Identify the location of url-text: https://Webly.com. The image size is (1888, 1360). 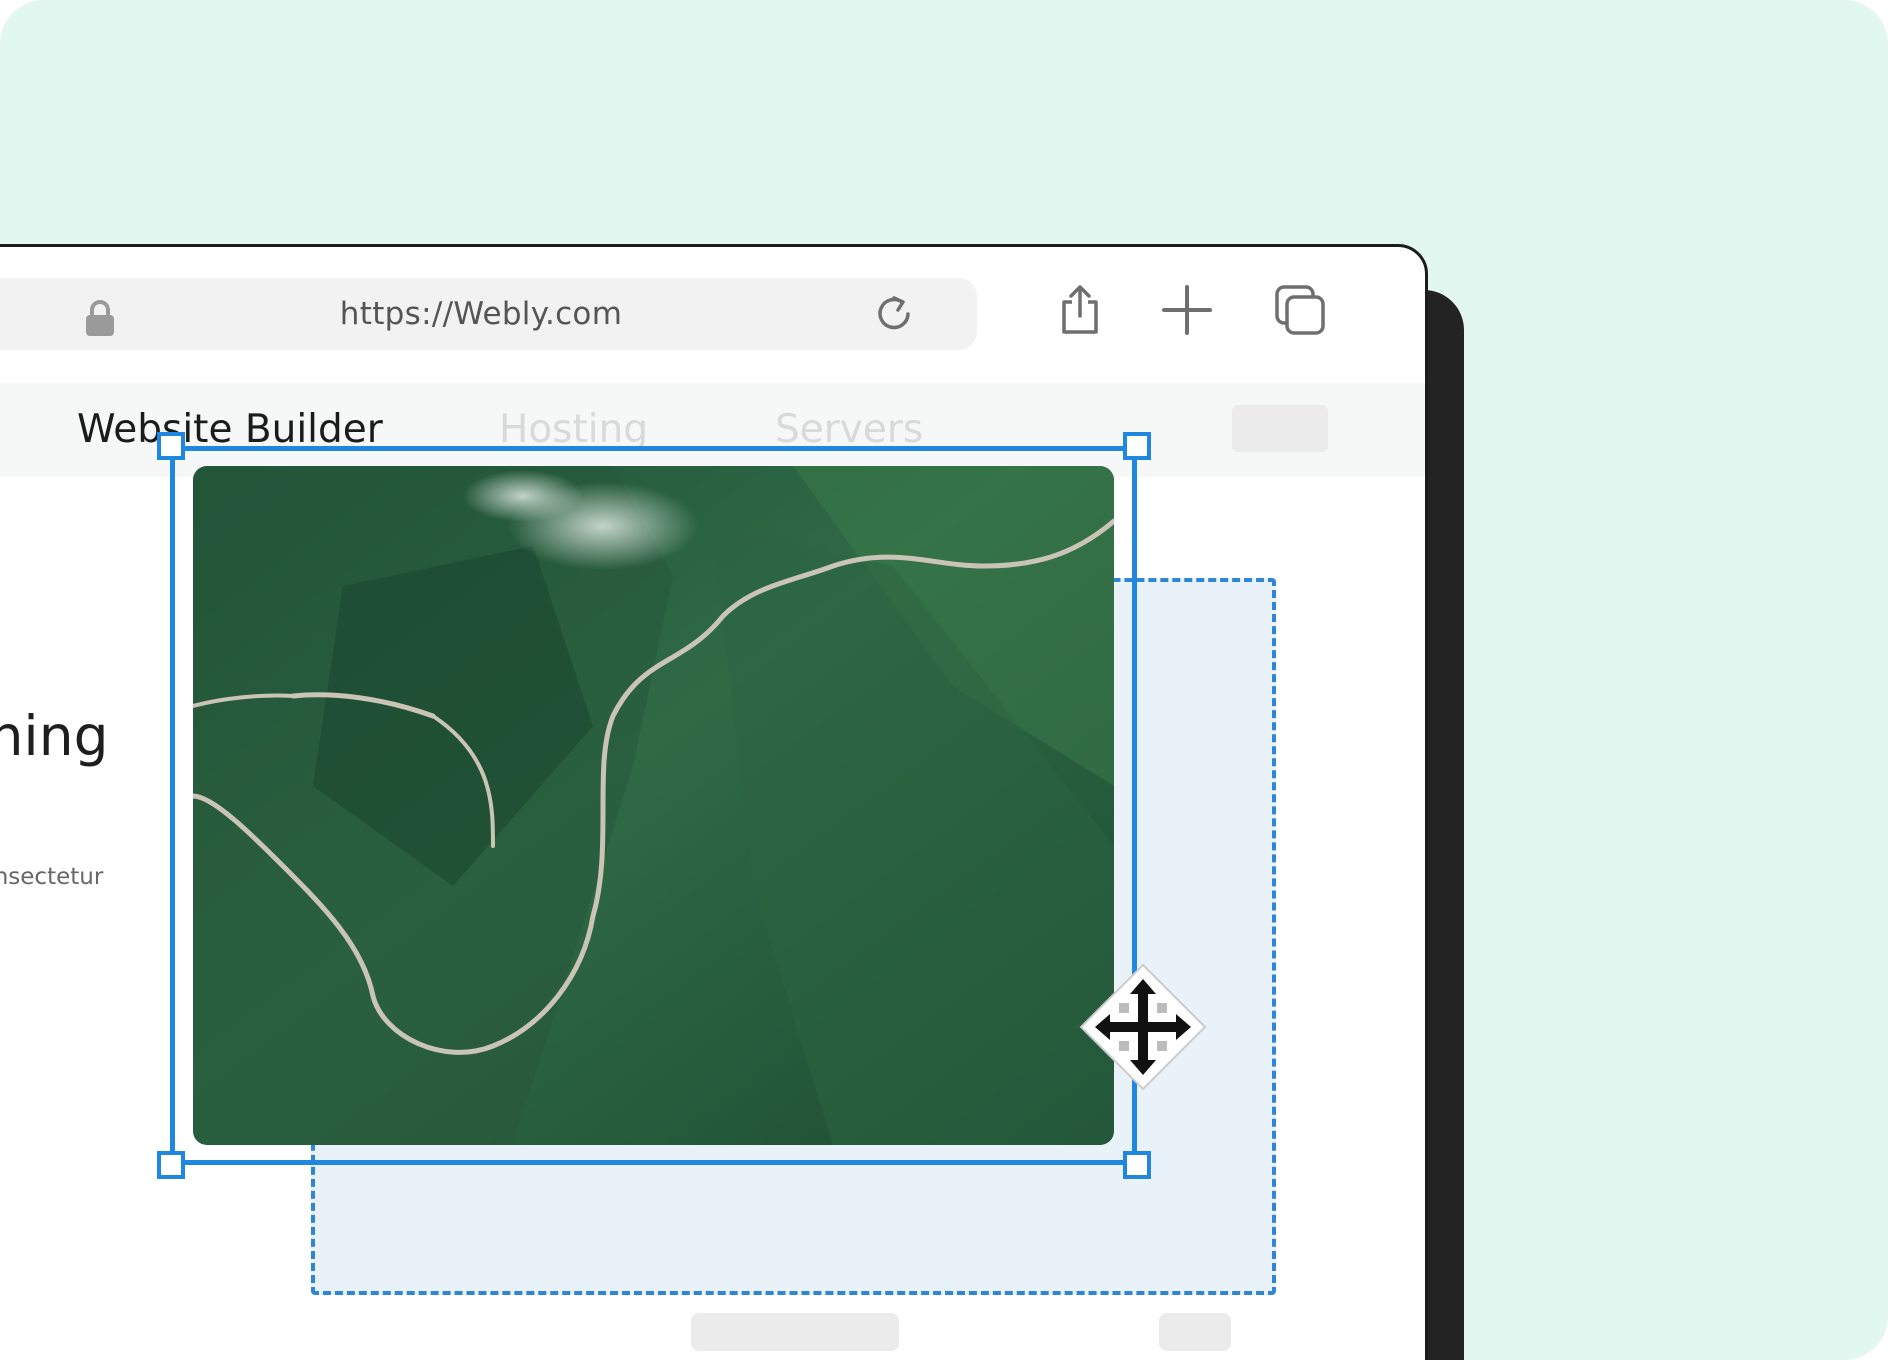
(488, 314).